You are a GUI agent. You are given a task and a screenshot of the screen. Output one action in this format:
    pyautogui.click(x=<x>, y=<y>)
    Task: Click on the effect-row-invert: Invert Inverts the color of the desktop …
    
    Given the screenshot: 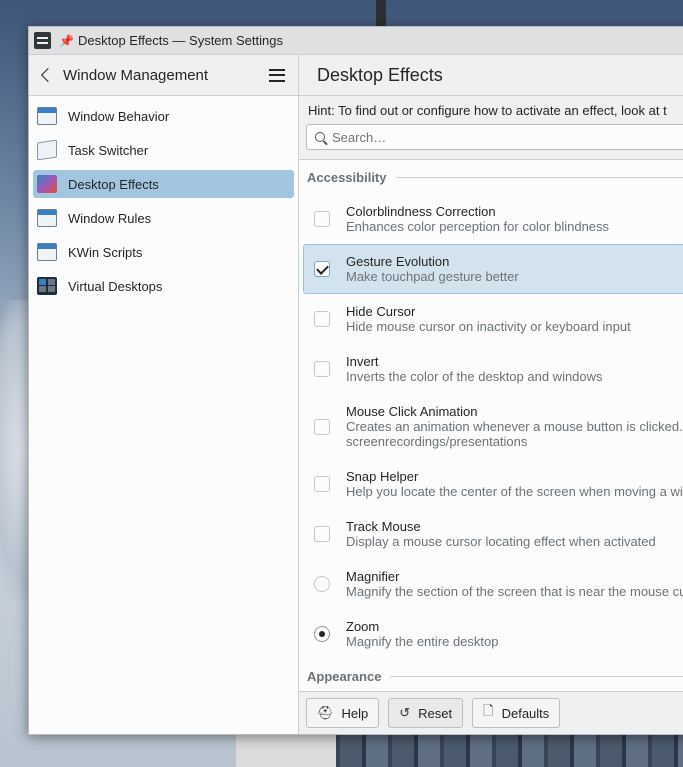 What is the action you would take?
    pyautogui.click(x=493, y=369)
    